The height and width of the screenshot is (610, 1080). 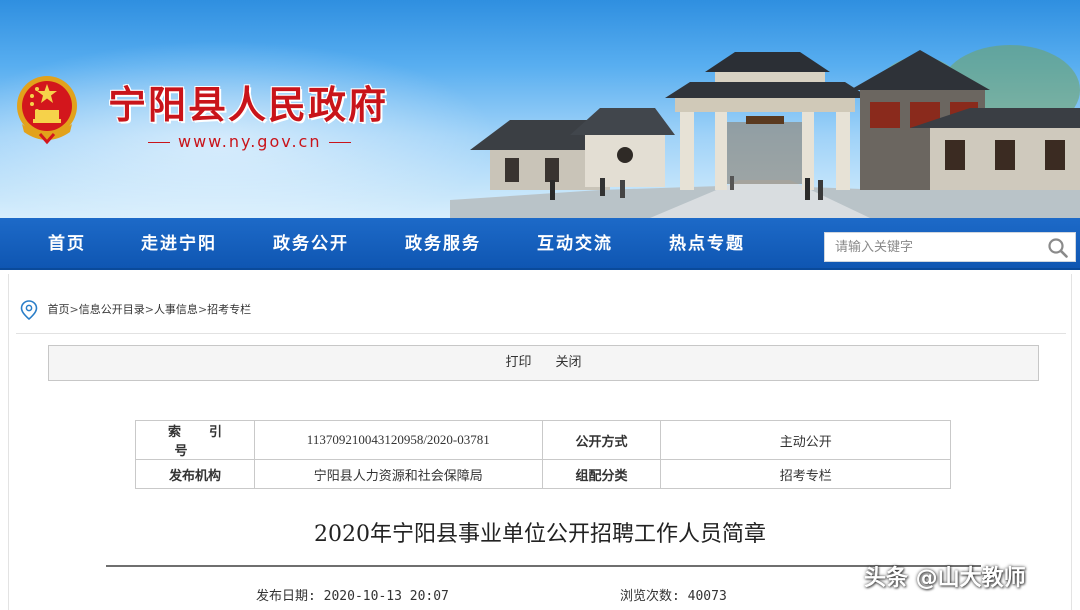 I want to click on view-count-info: 浏览次数: 40073, so click(x=673, y=594).